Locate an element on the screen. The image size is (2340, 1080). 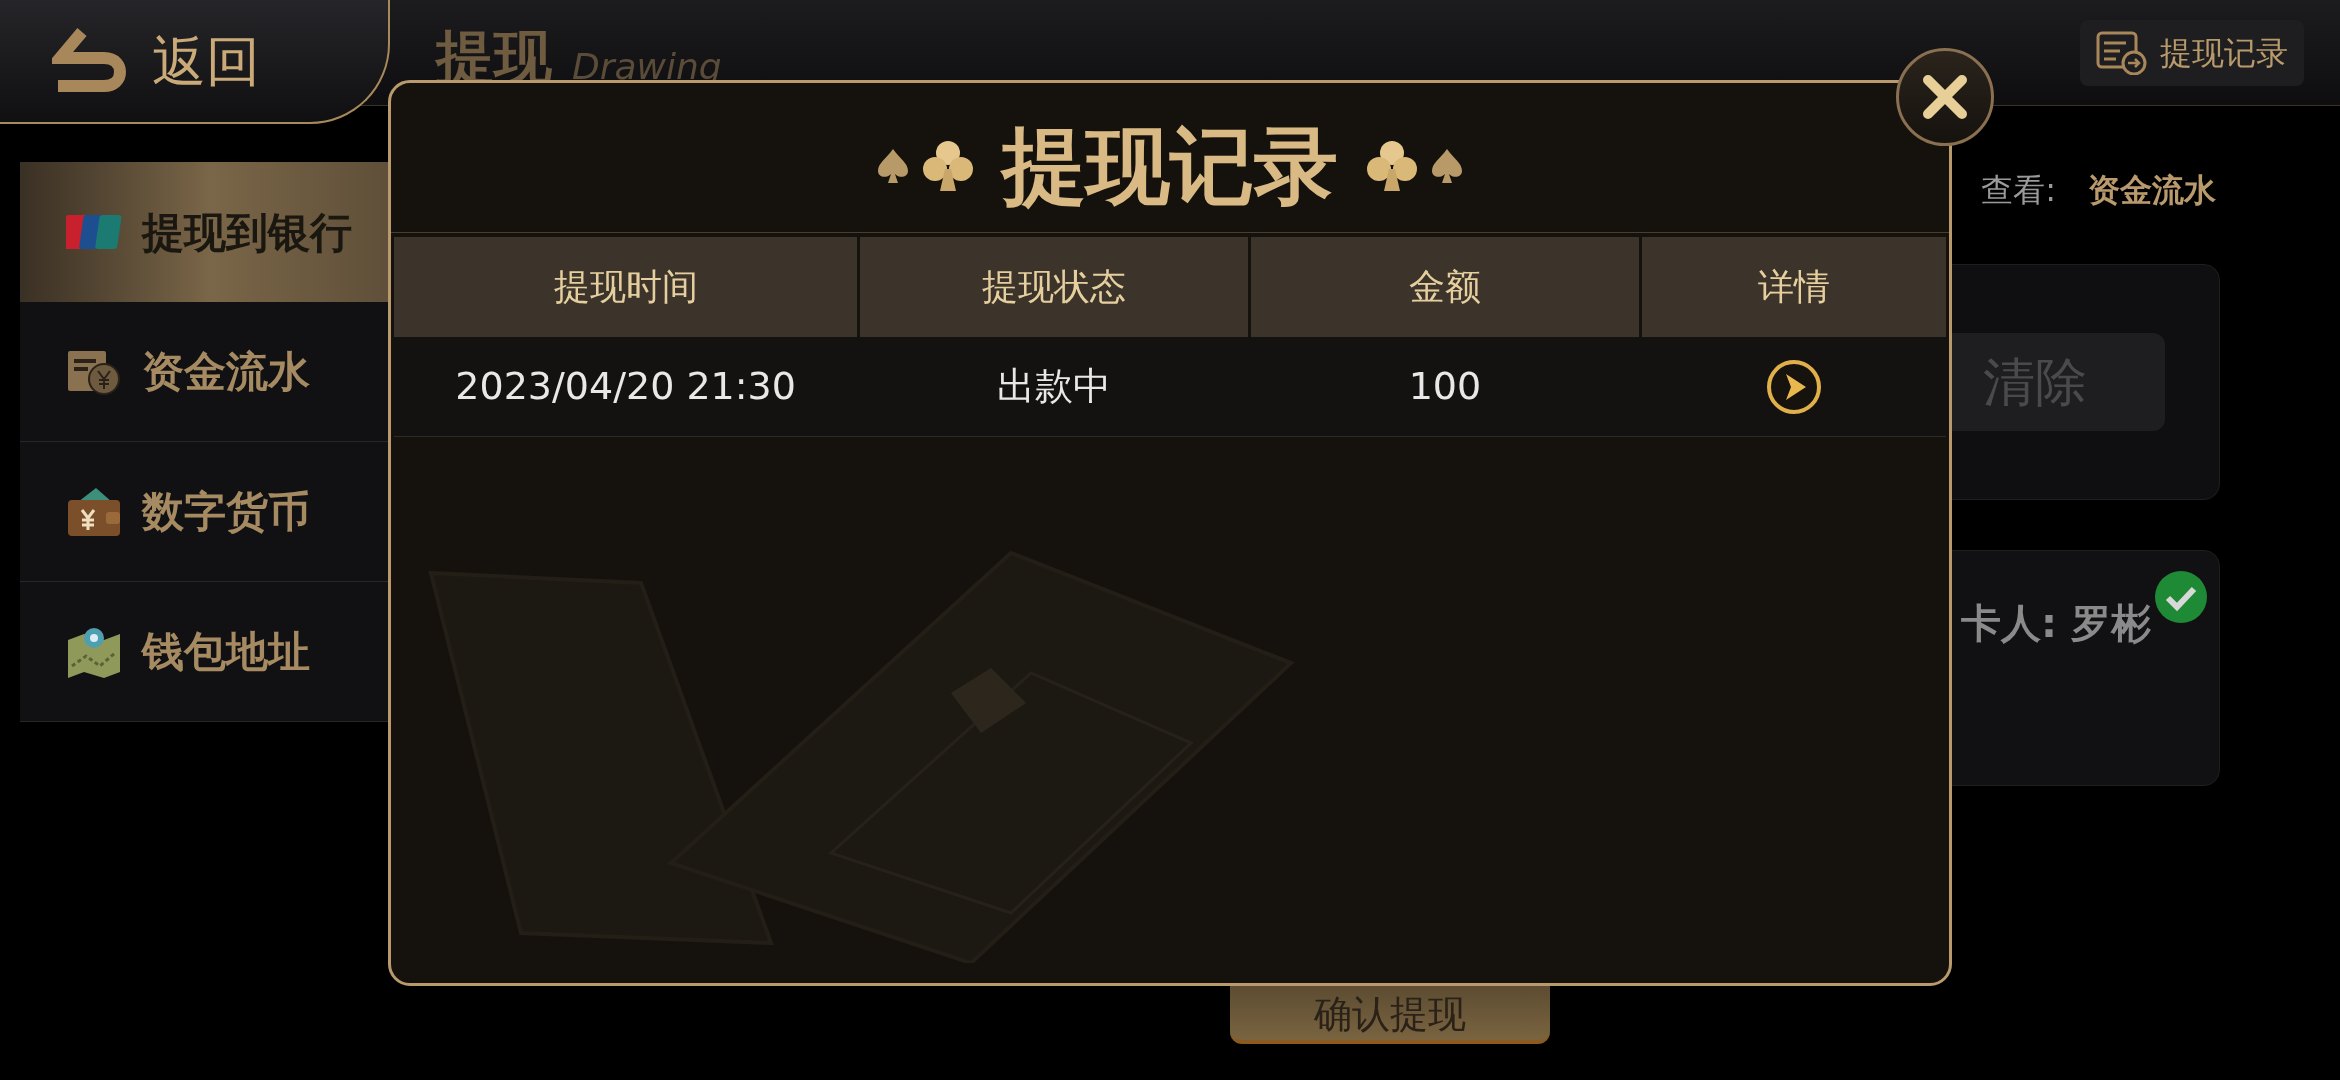
hint-label: 查看: is located at coordinates (2018, 190).